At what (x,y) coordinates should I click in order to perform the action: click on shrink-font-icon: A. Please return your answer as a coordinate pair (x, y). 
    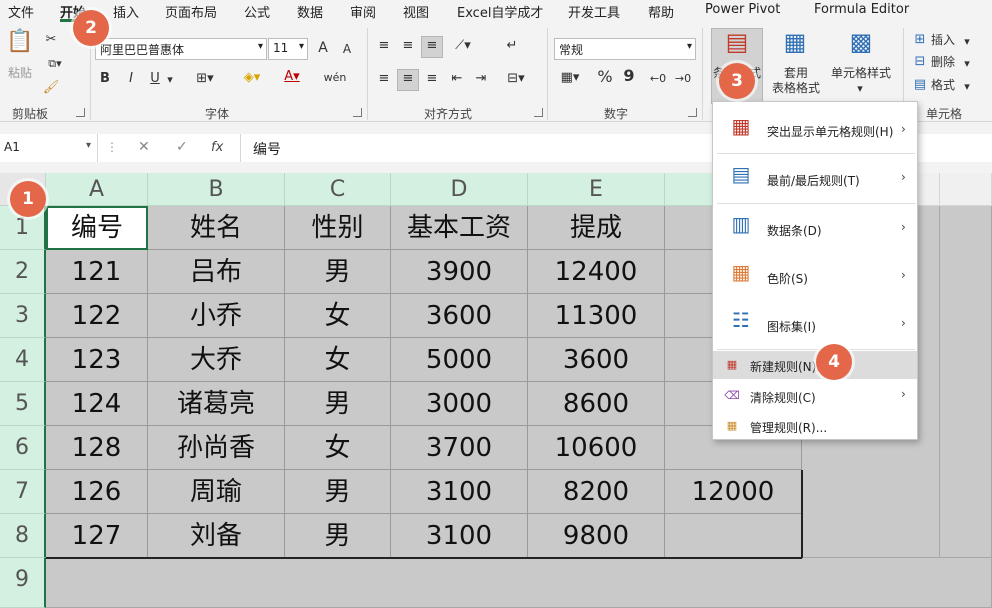
    Looking at the image, I should click on (347, 49).